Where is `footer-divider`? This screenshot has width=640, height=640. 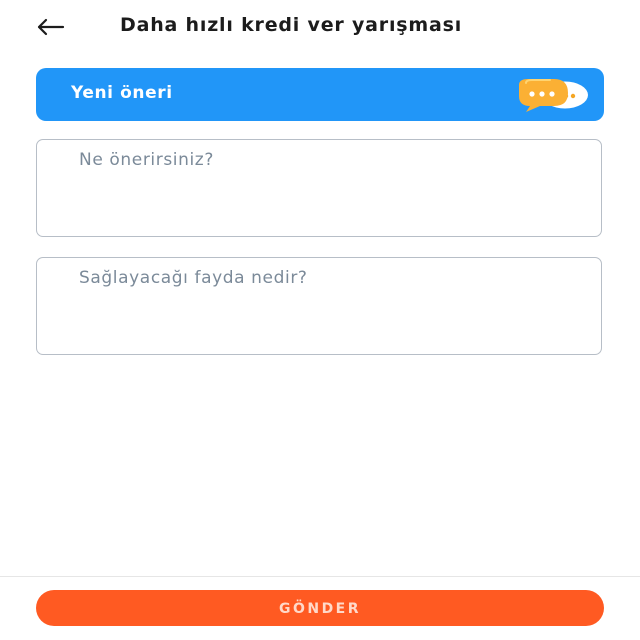
footer-divider is located at coordinates (320, 576).